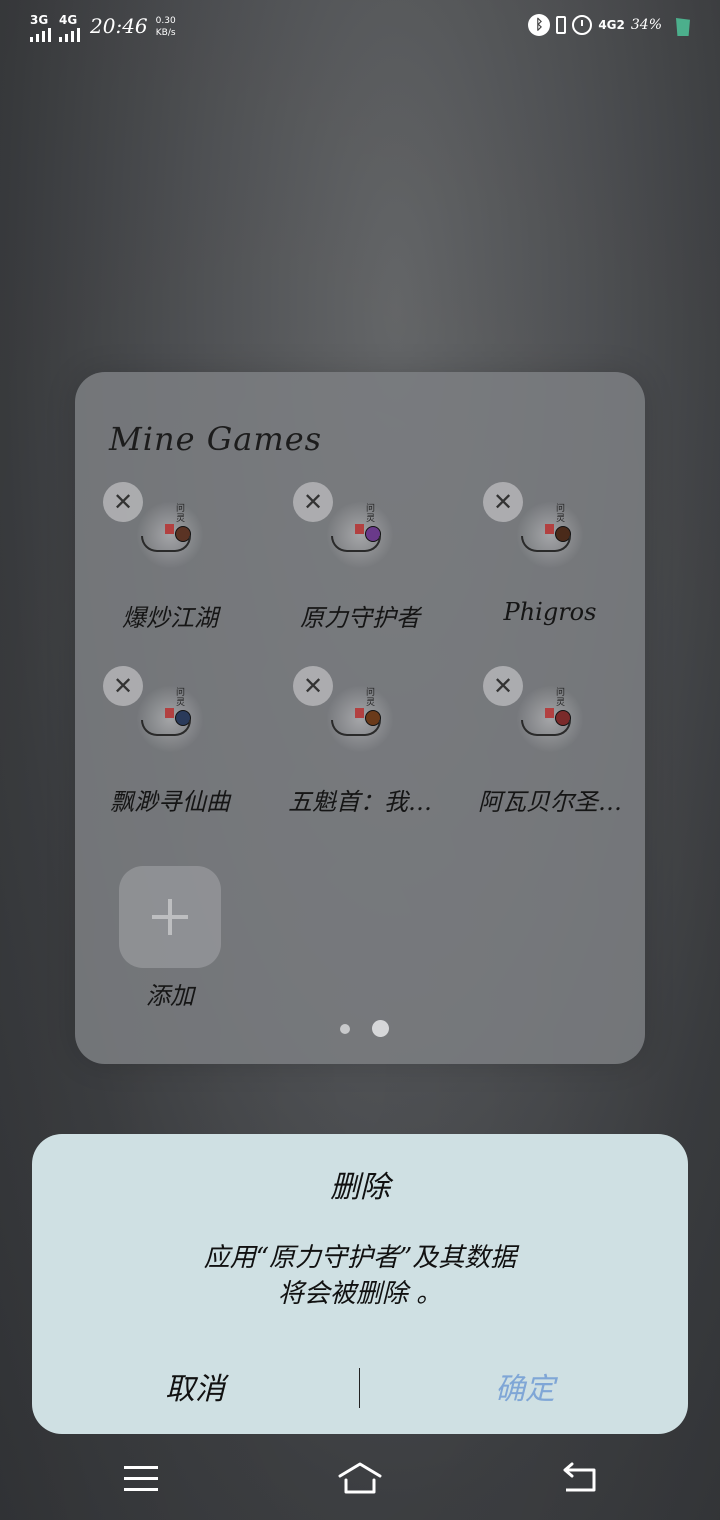 The height and width of the screenshot is (1520, 720). Describe the element at coordinates (580, 1478) in the screenshot. I see `back-icon` at that location.